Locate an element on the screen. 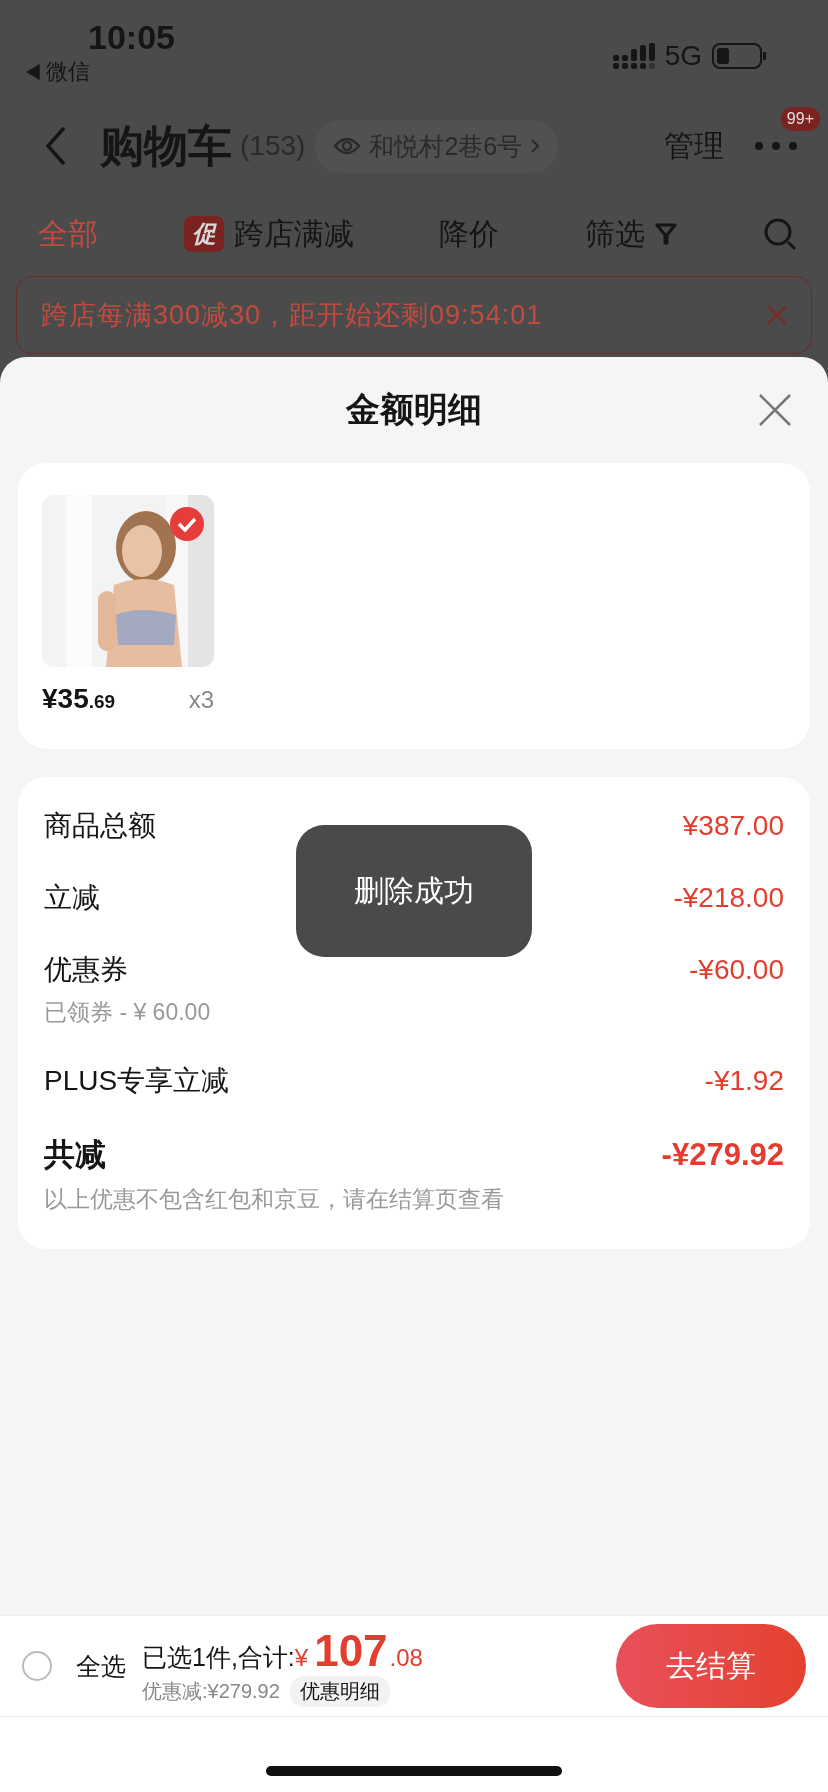 Image resolution: width=828 pixels, height=1792 pixels. select-all-radio is located at coordinates (37, 1666).